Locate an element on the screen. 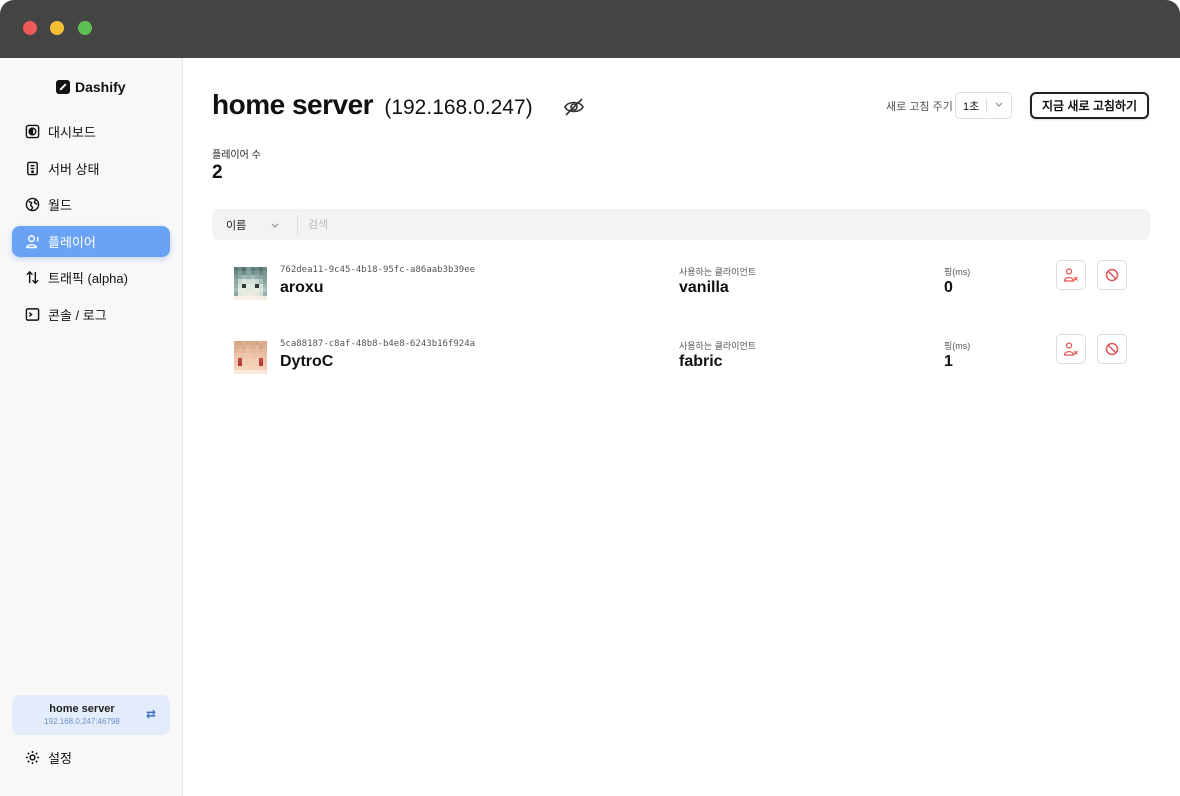 This screenshot has width=1180, height=796. sidebar-item-dashboard: 대시보드 is located at coordinates (91, 131).